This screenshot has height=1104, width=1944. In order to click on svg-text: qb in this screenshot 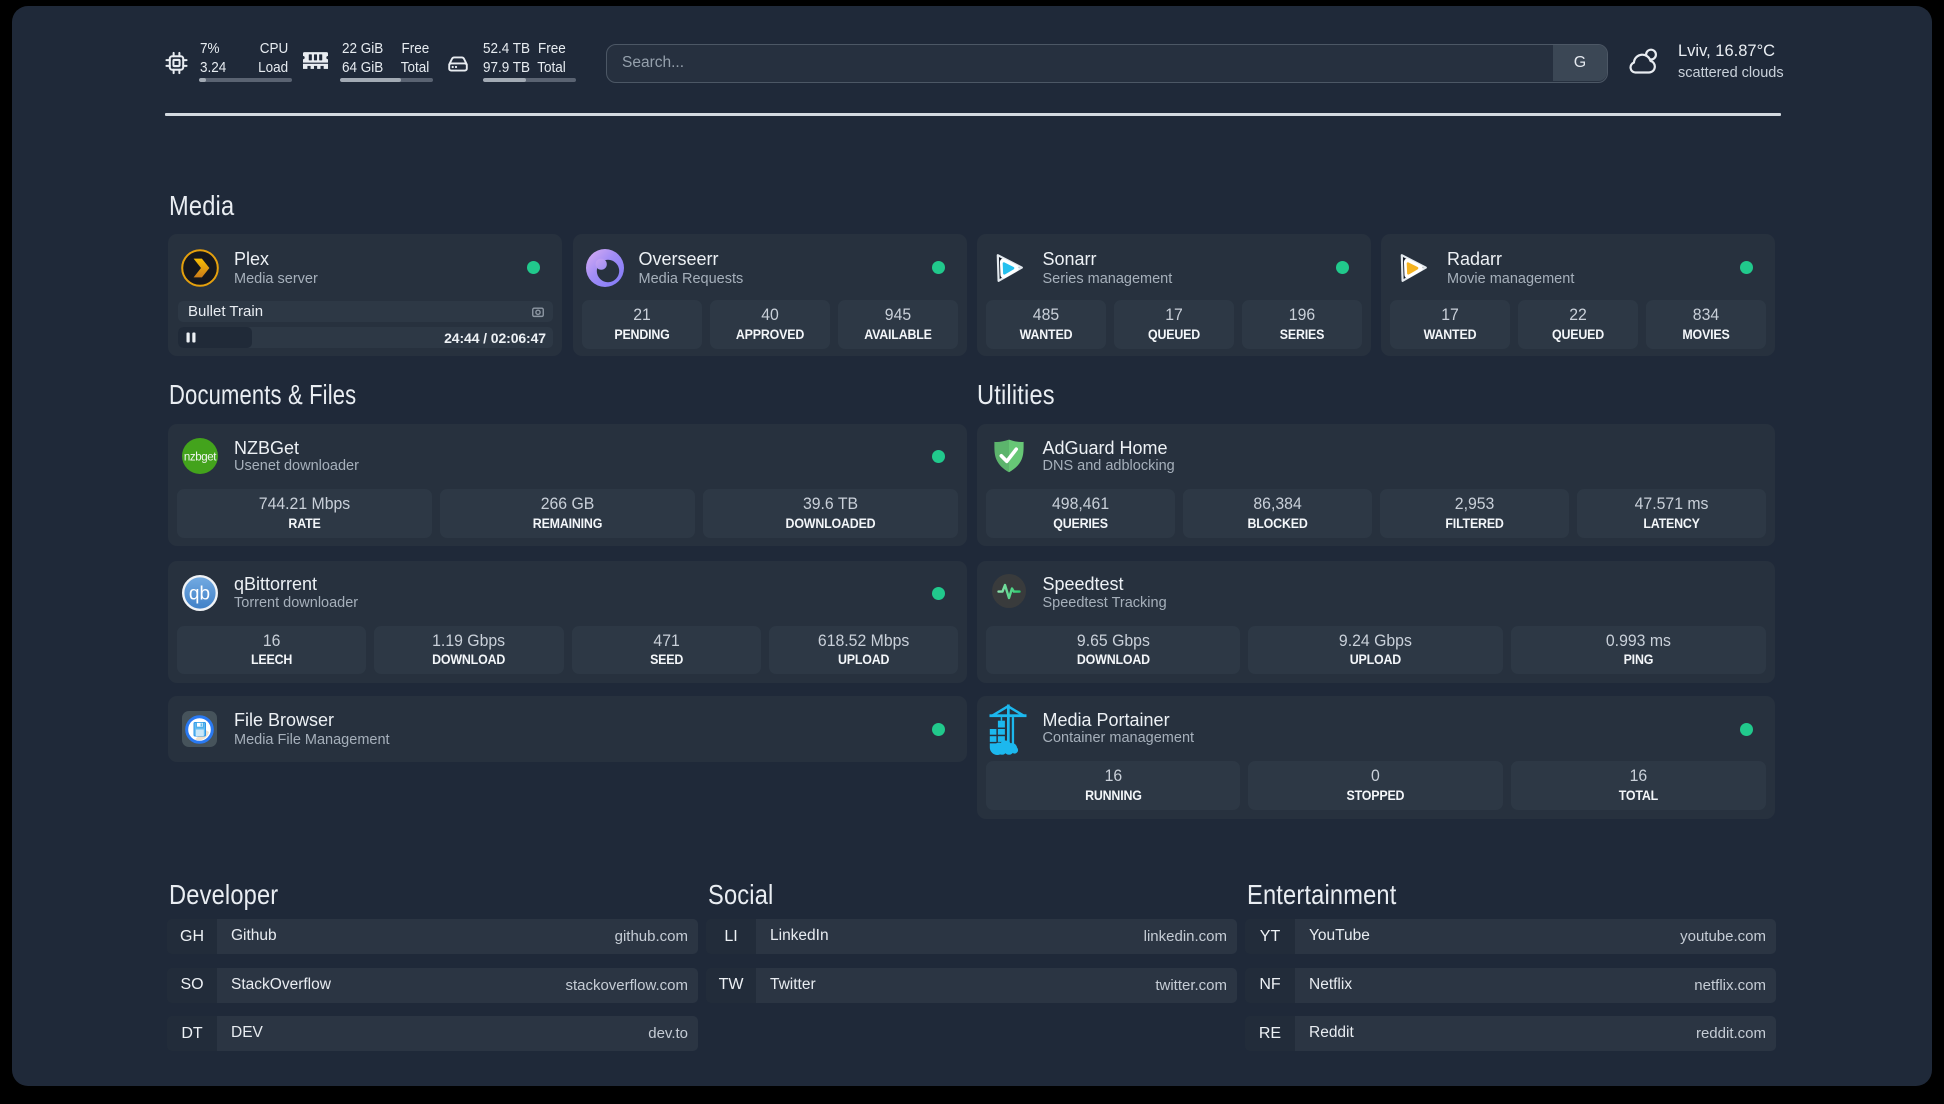, I will do `click(199, 593)`.